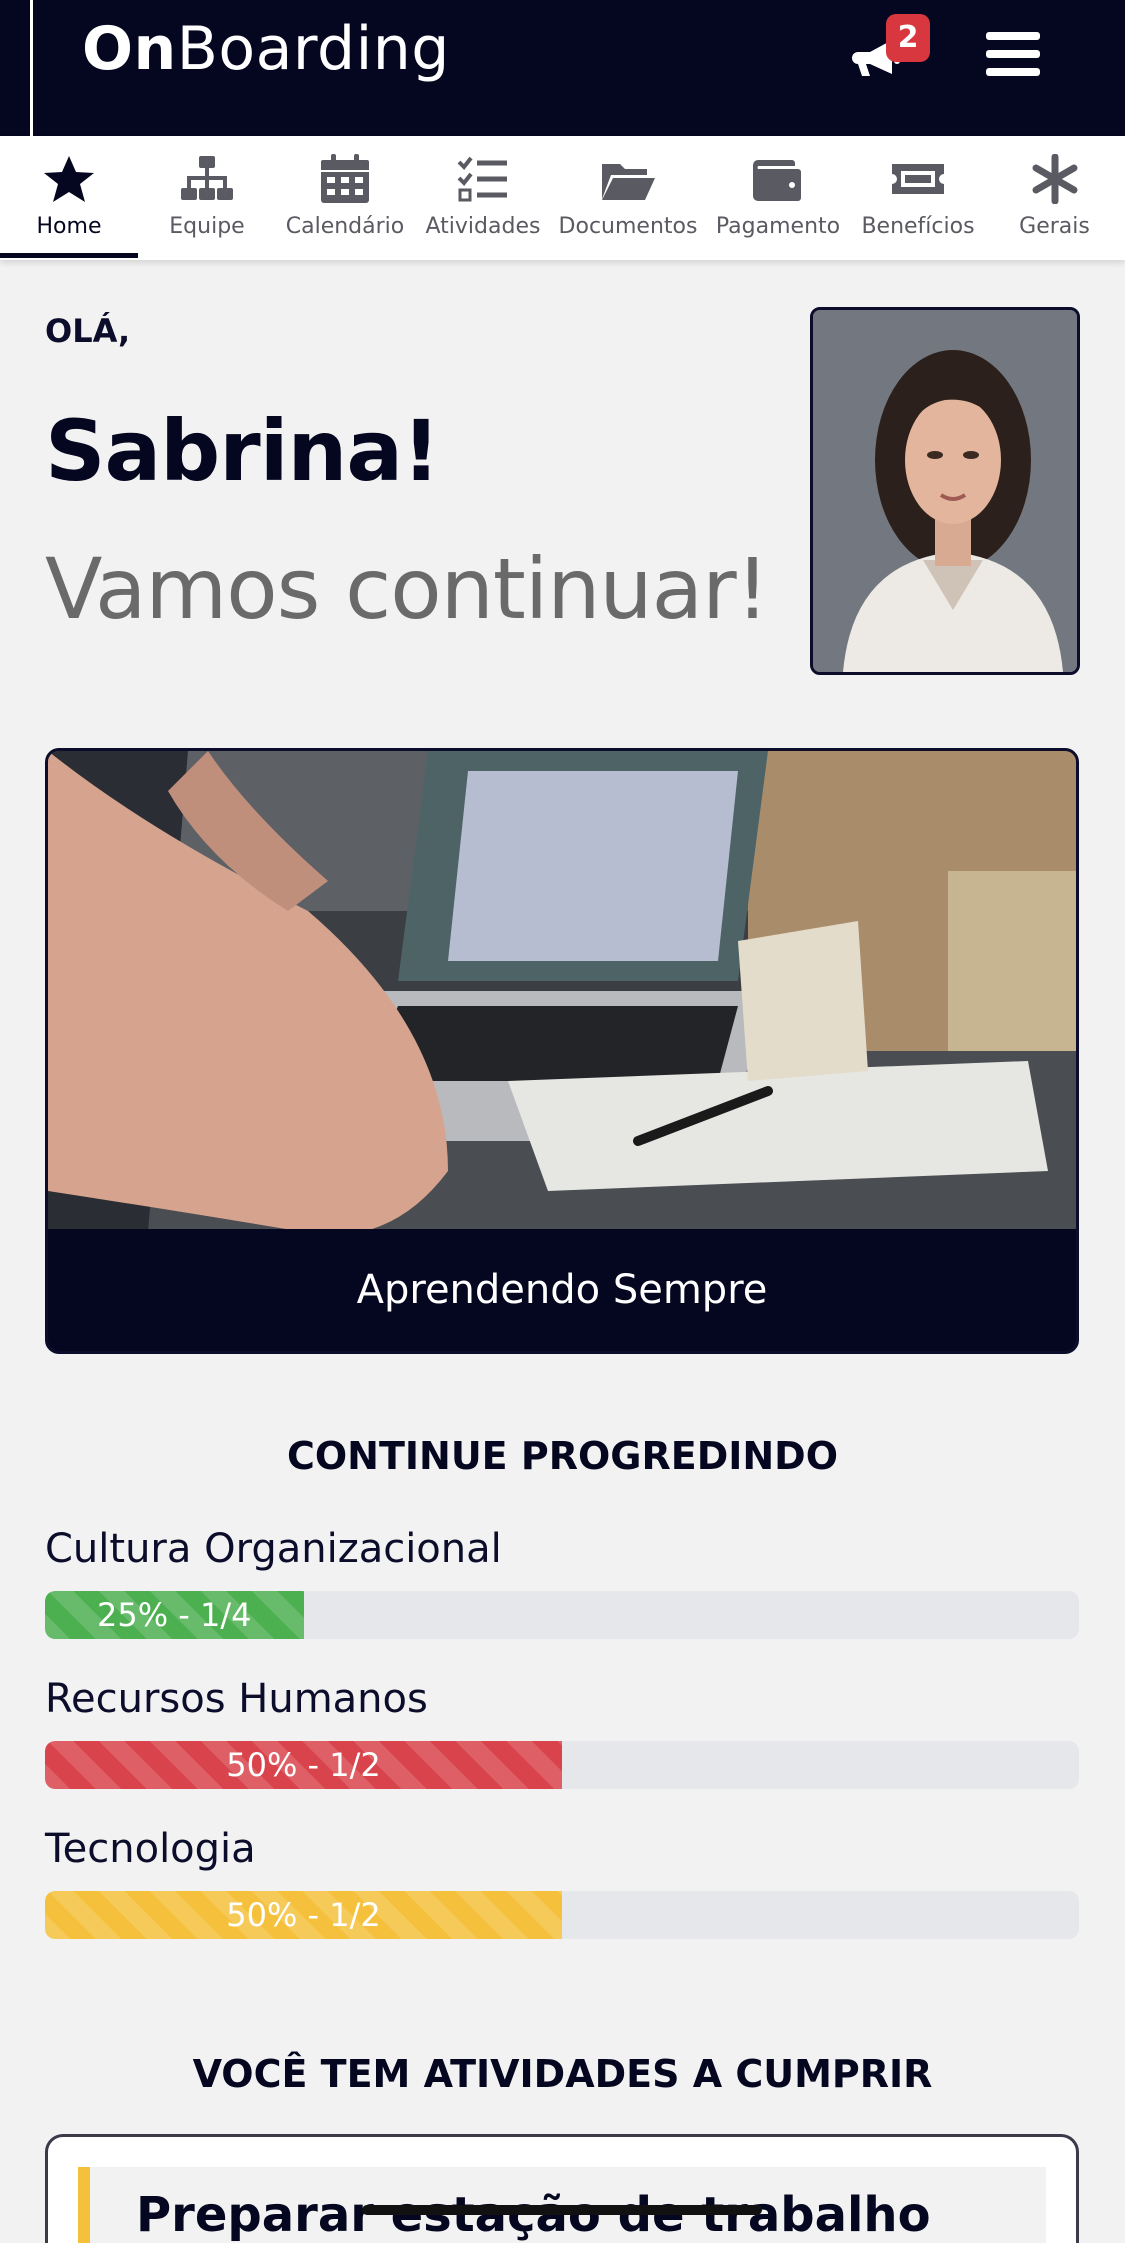 The width and height of the screenshot is (1125, 2243). What do you see at coordinates (69, 255) in the screenshot?
I see `active-tab-indicator` at bounding box center [69, 255].